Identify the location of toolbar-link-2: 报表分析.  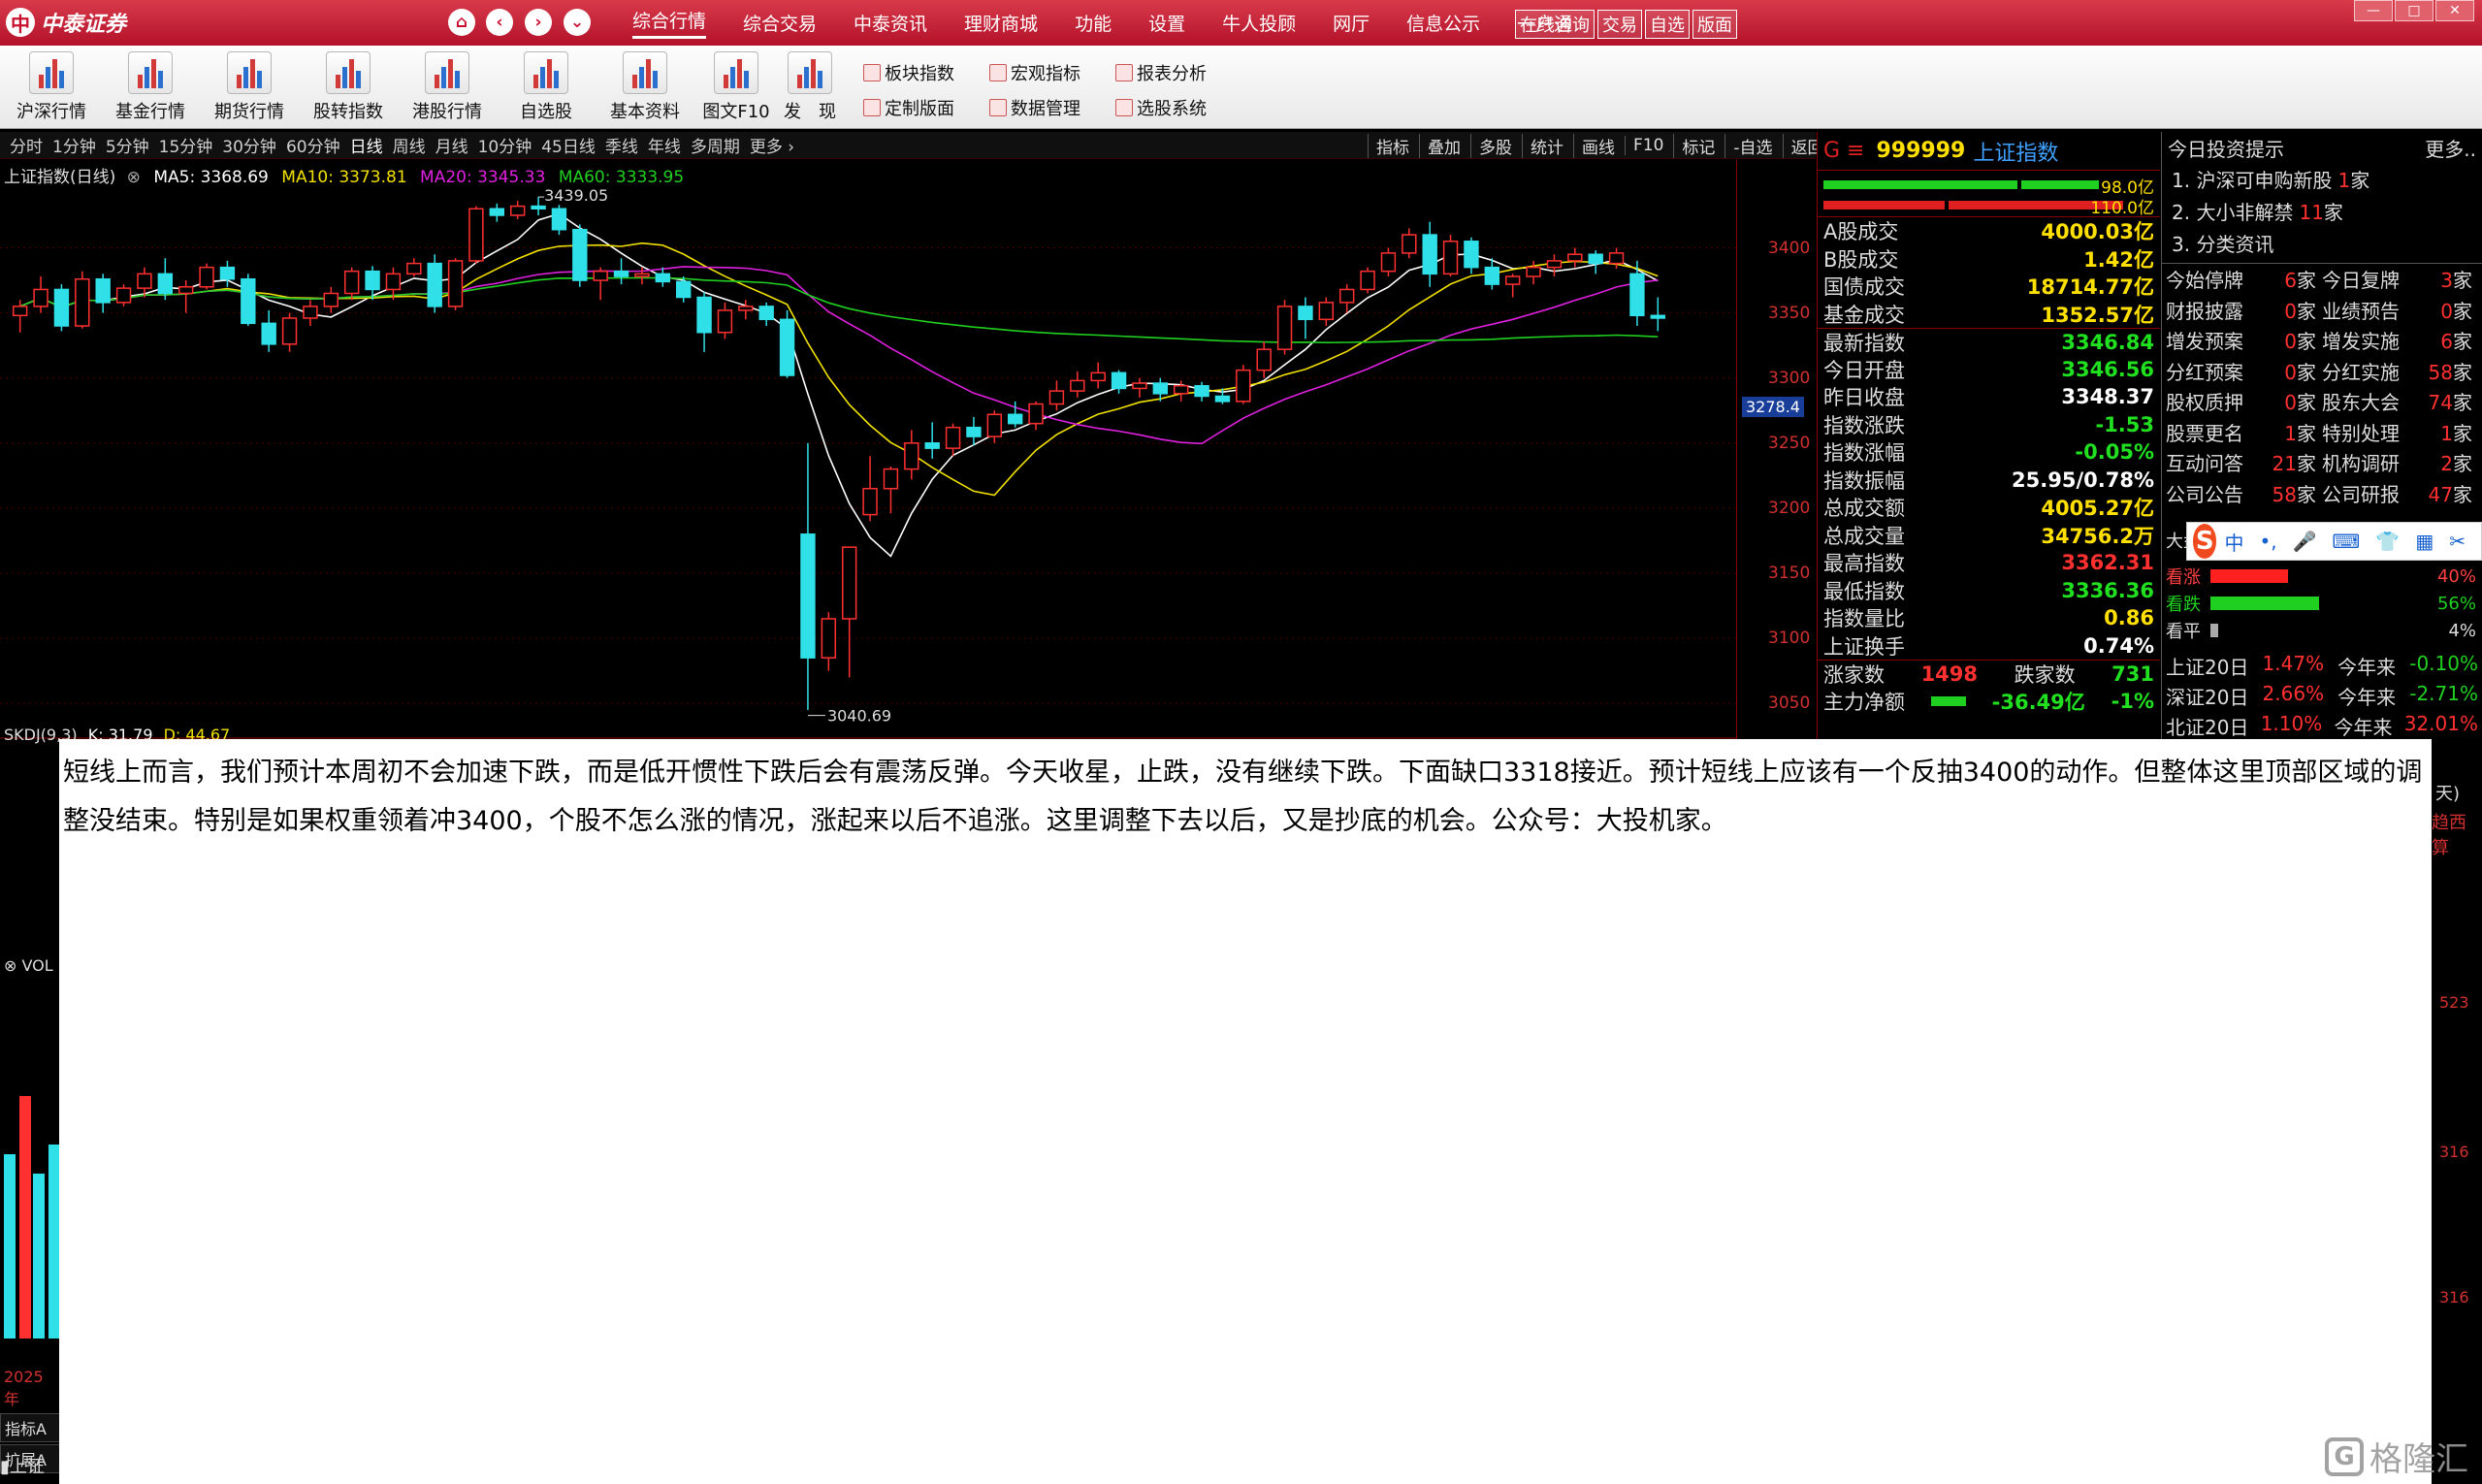
(1161, 72).